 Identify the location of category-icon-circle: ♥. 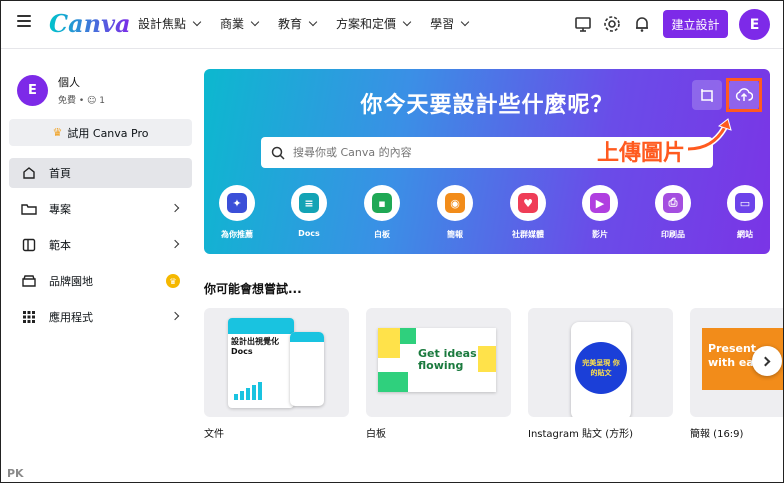
(528, 203).